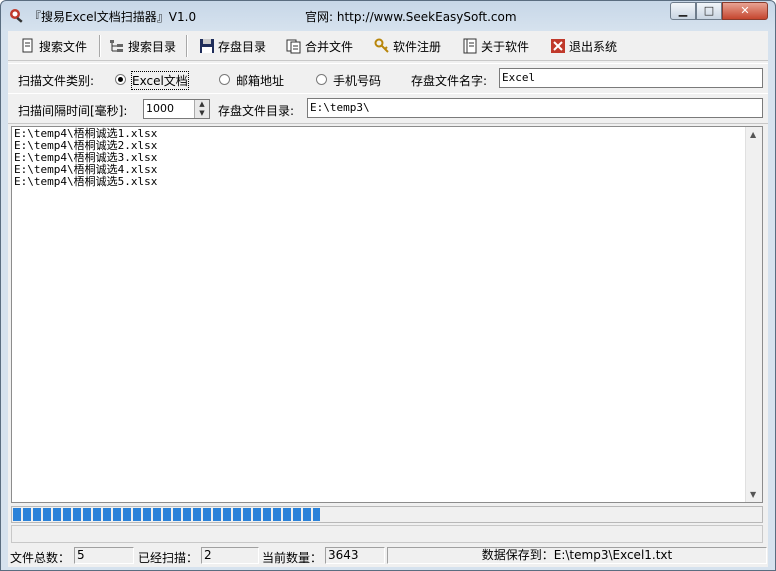 This screenshot has height=571, width=776. I want to click on save-dir-label: 存盘文件目录:, so click(256, 111).